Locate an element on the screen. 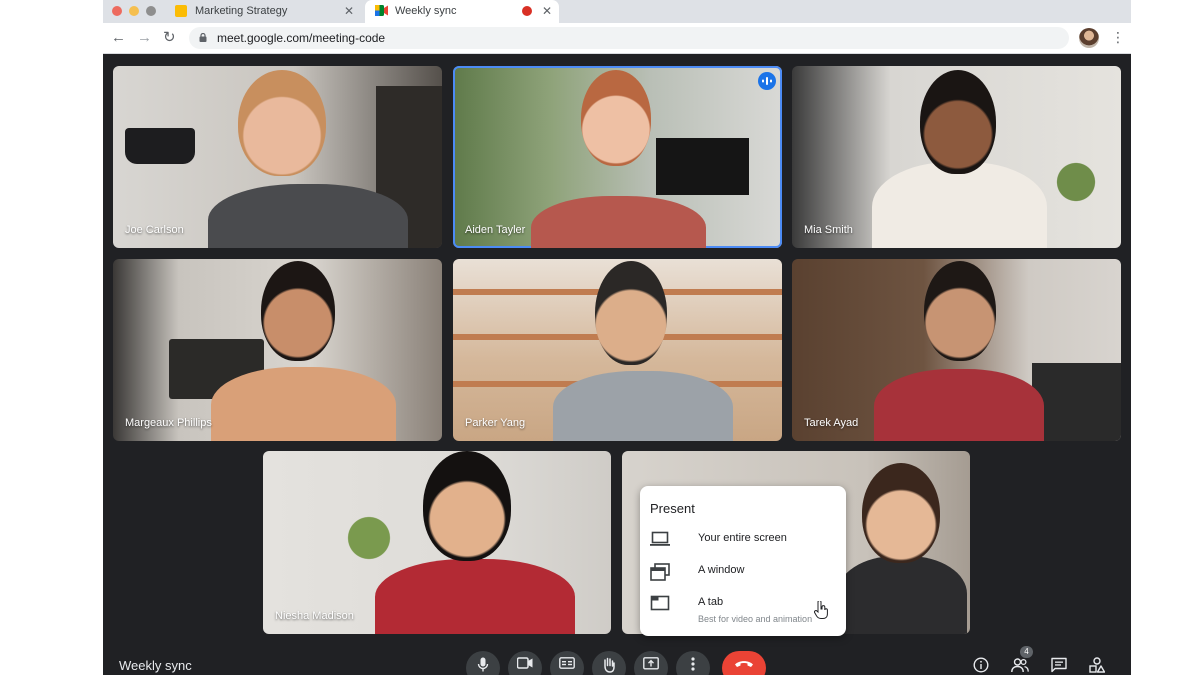  close-window-button is located at coordinates (117, 11).